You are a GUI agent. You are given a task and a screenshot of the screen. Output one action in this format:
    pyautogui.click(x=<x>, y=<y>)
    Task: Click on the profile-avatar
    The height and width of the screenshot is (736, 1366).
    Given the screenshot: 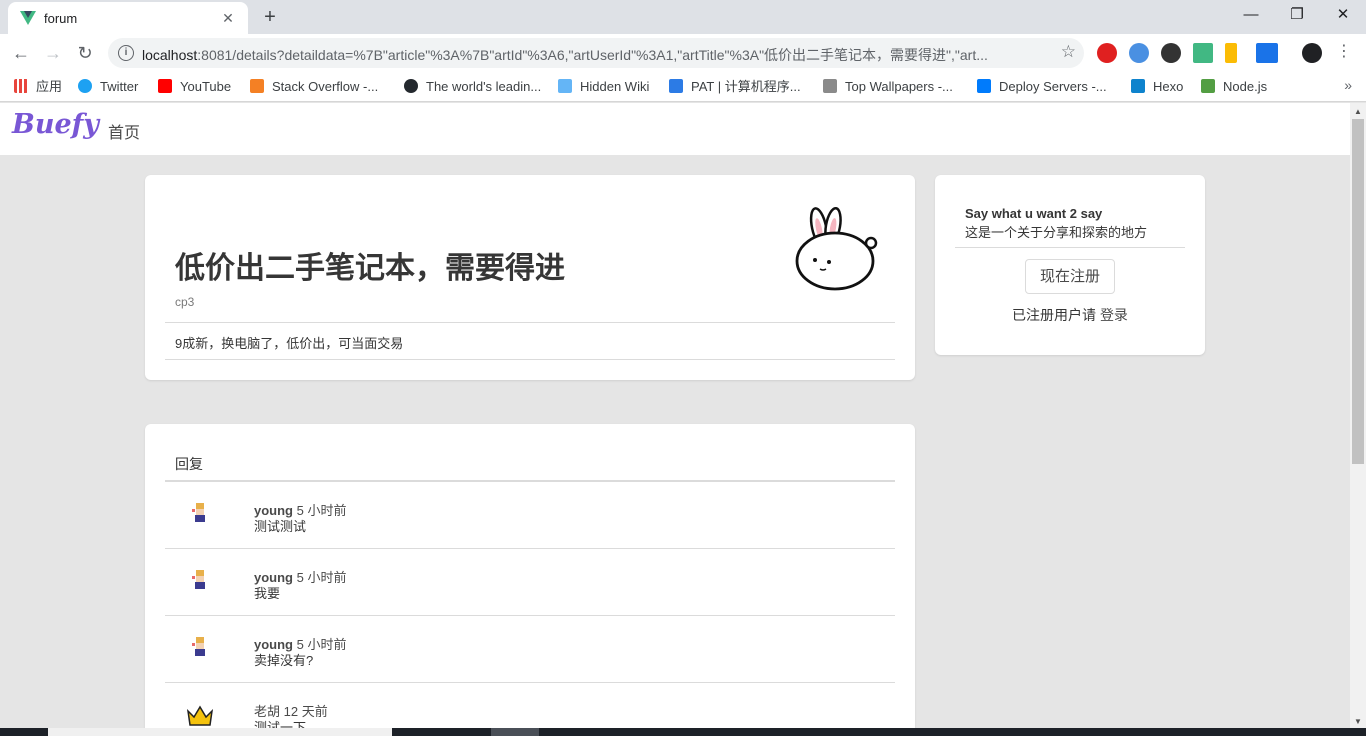 What is the action you would take?
    pyautogui.click(x=1312, y=53)
    